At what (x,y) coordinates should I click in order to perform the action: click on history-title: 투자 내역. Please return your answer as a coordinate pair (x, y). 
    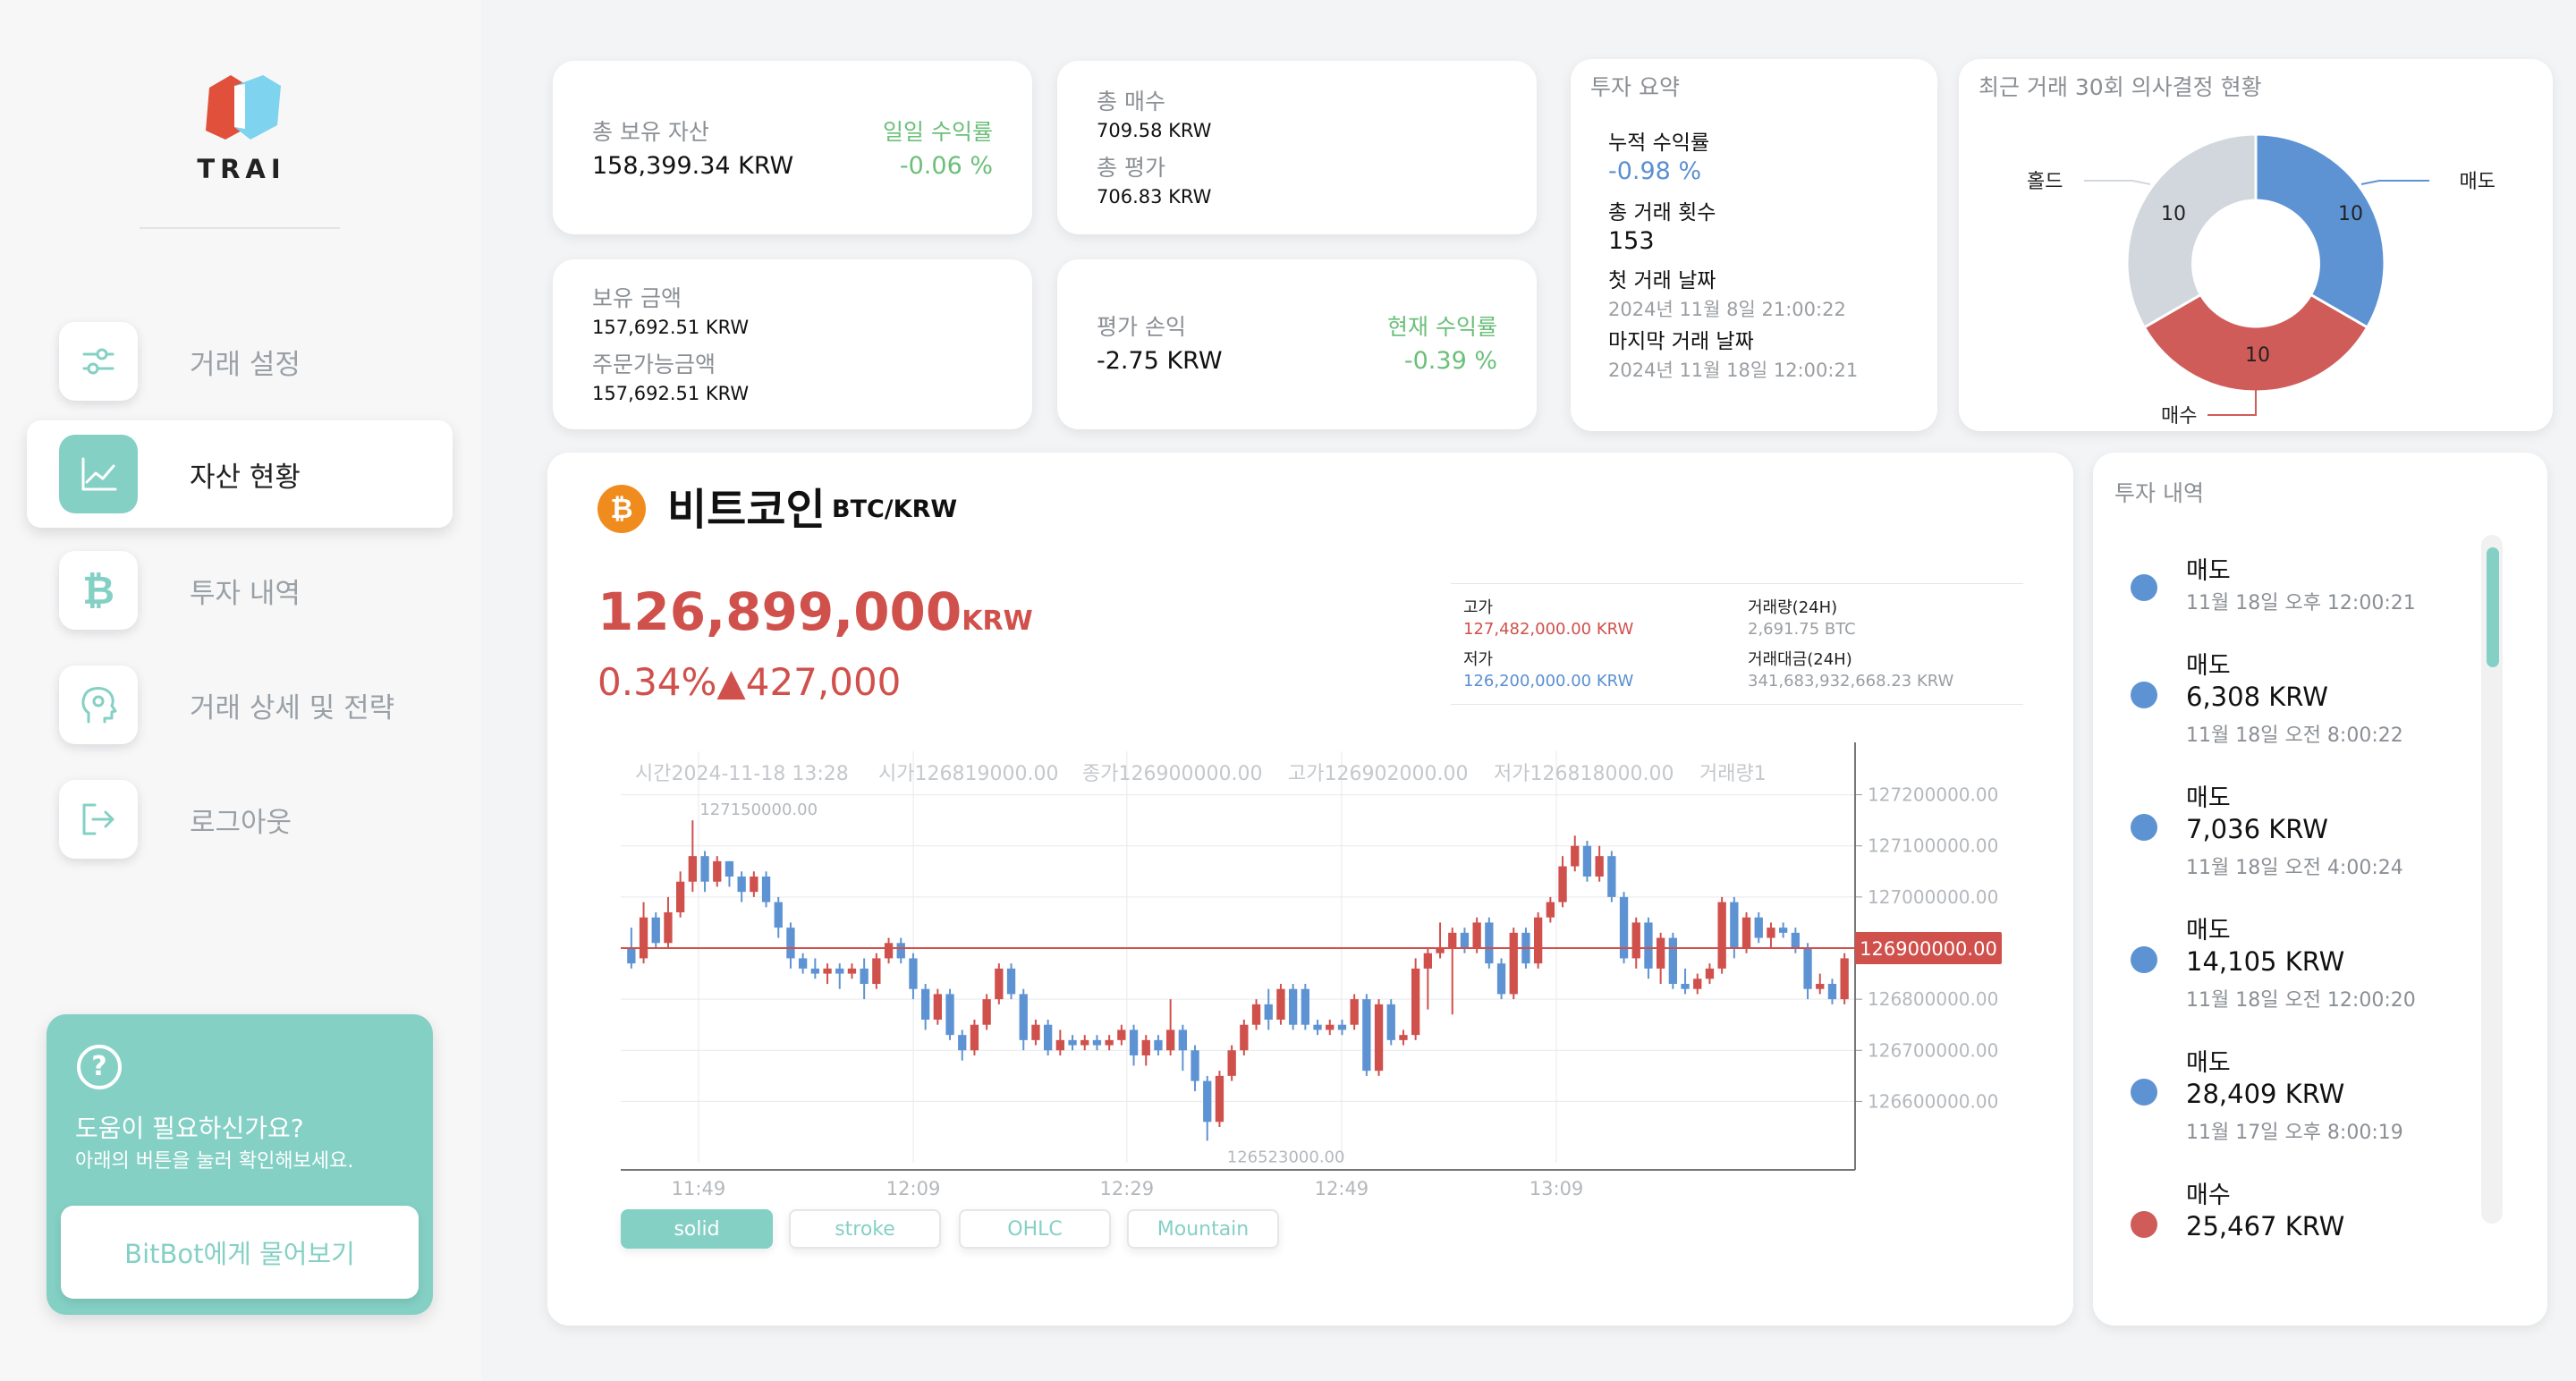
    Looking at the image, I should click on (2159, 493).